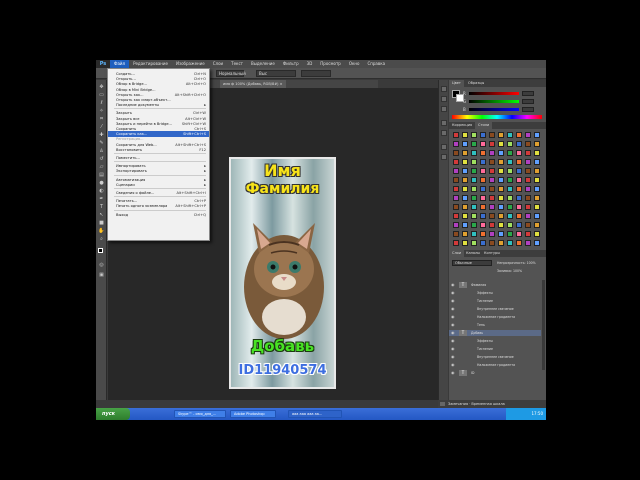 Image resolution: width=640 pixels, height=480 pixels. I want to click on menu-view: Просмотр, so click(330, 64).